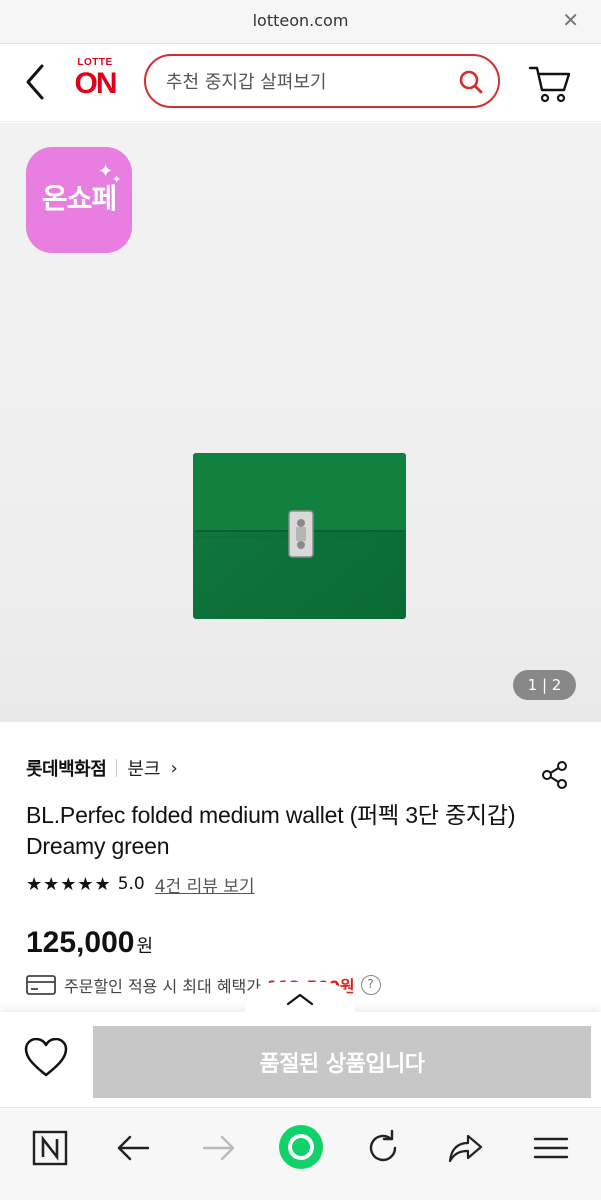 The image size is (601, 1200). I want to click on back-arrow-icon, so click(134, 1148).